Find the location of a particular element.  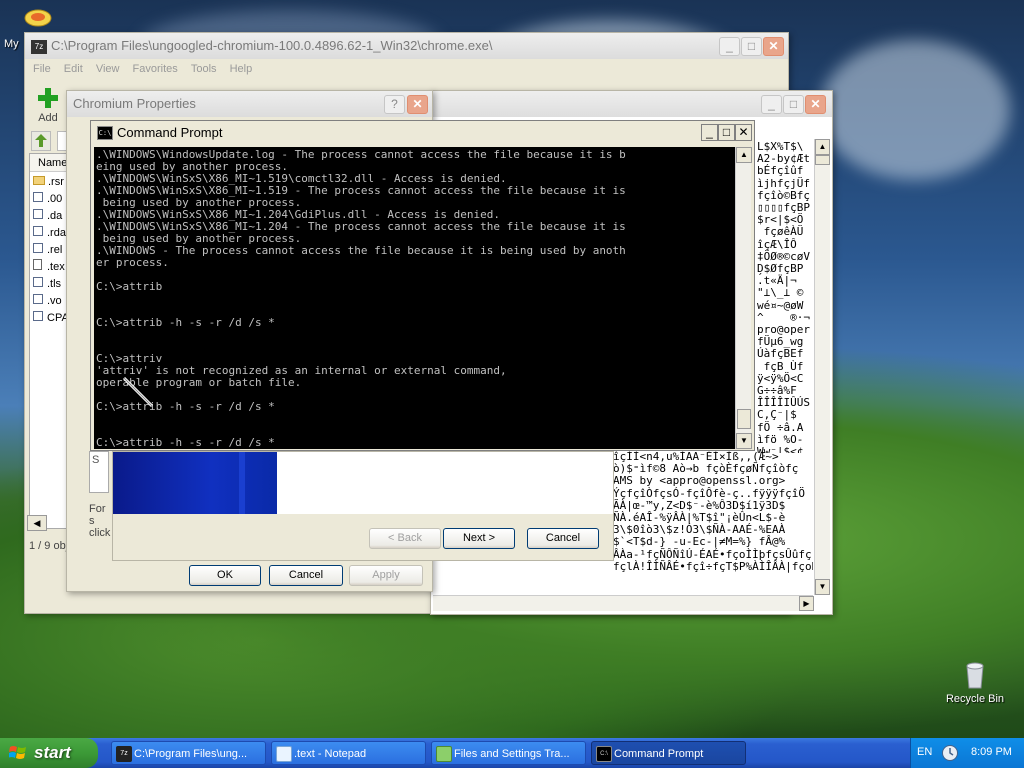

language-indicator: EN is located at coordinates (924, 752).